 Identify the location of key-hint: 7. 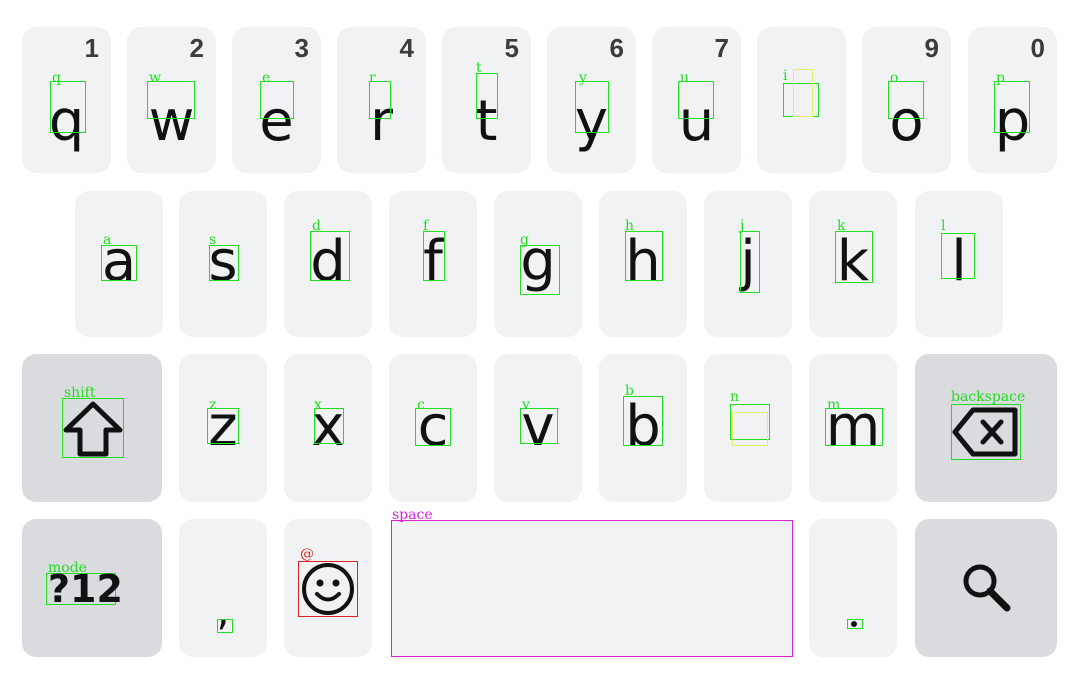
(721, 48).